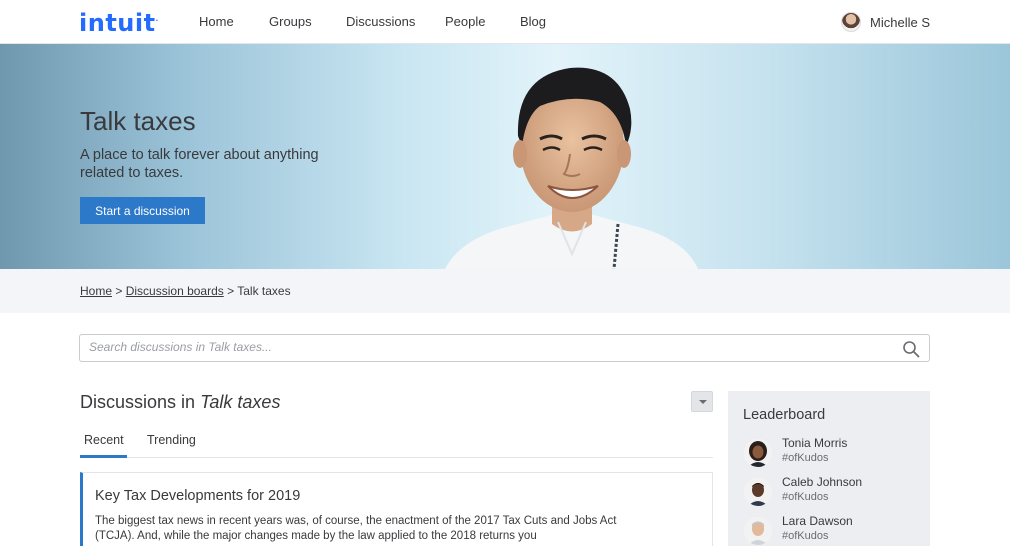 This screenshot has width=1010, height=546. Describe the element at coordinates (180, 402) in the screenshot. I see `discussions-heading: Discussions in Talk taxes` at that location.